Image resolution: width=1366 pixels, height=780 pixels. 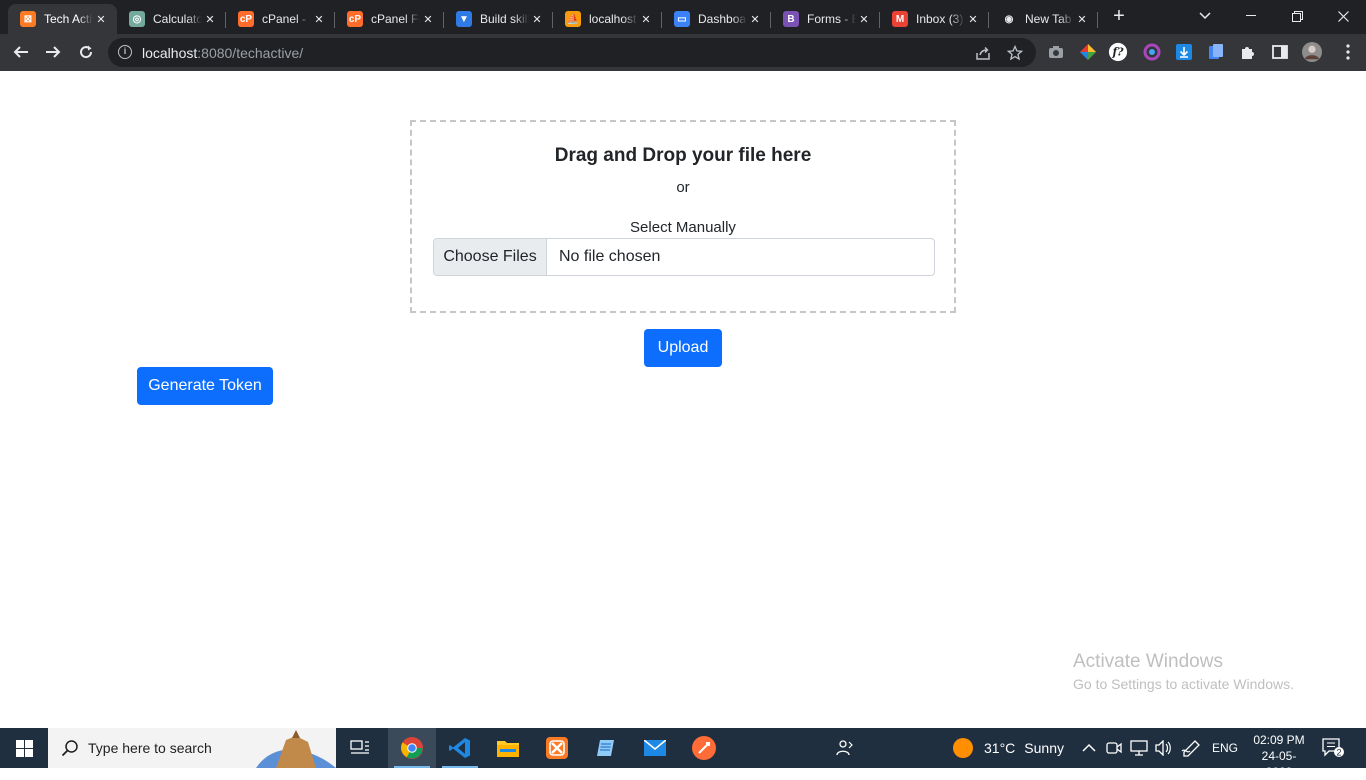 What do you see at coordinates (1163, 748) in the screenshot?
I see `volume-icon` at bounding box center [1163, 748].